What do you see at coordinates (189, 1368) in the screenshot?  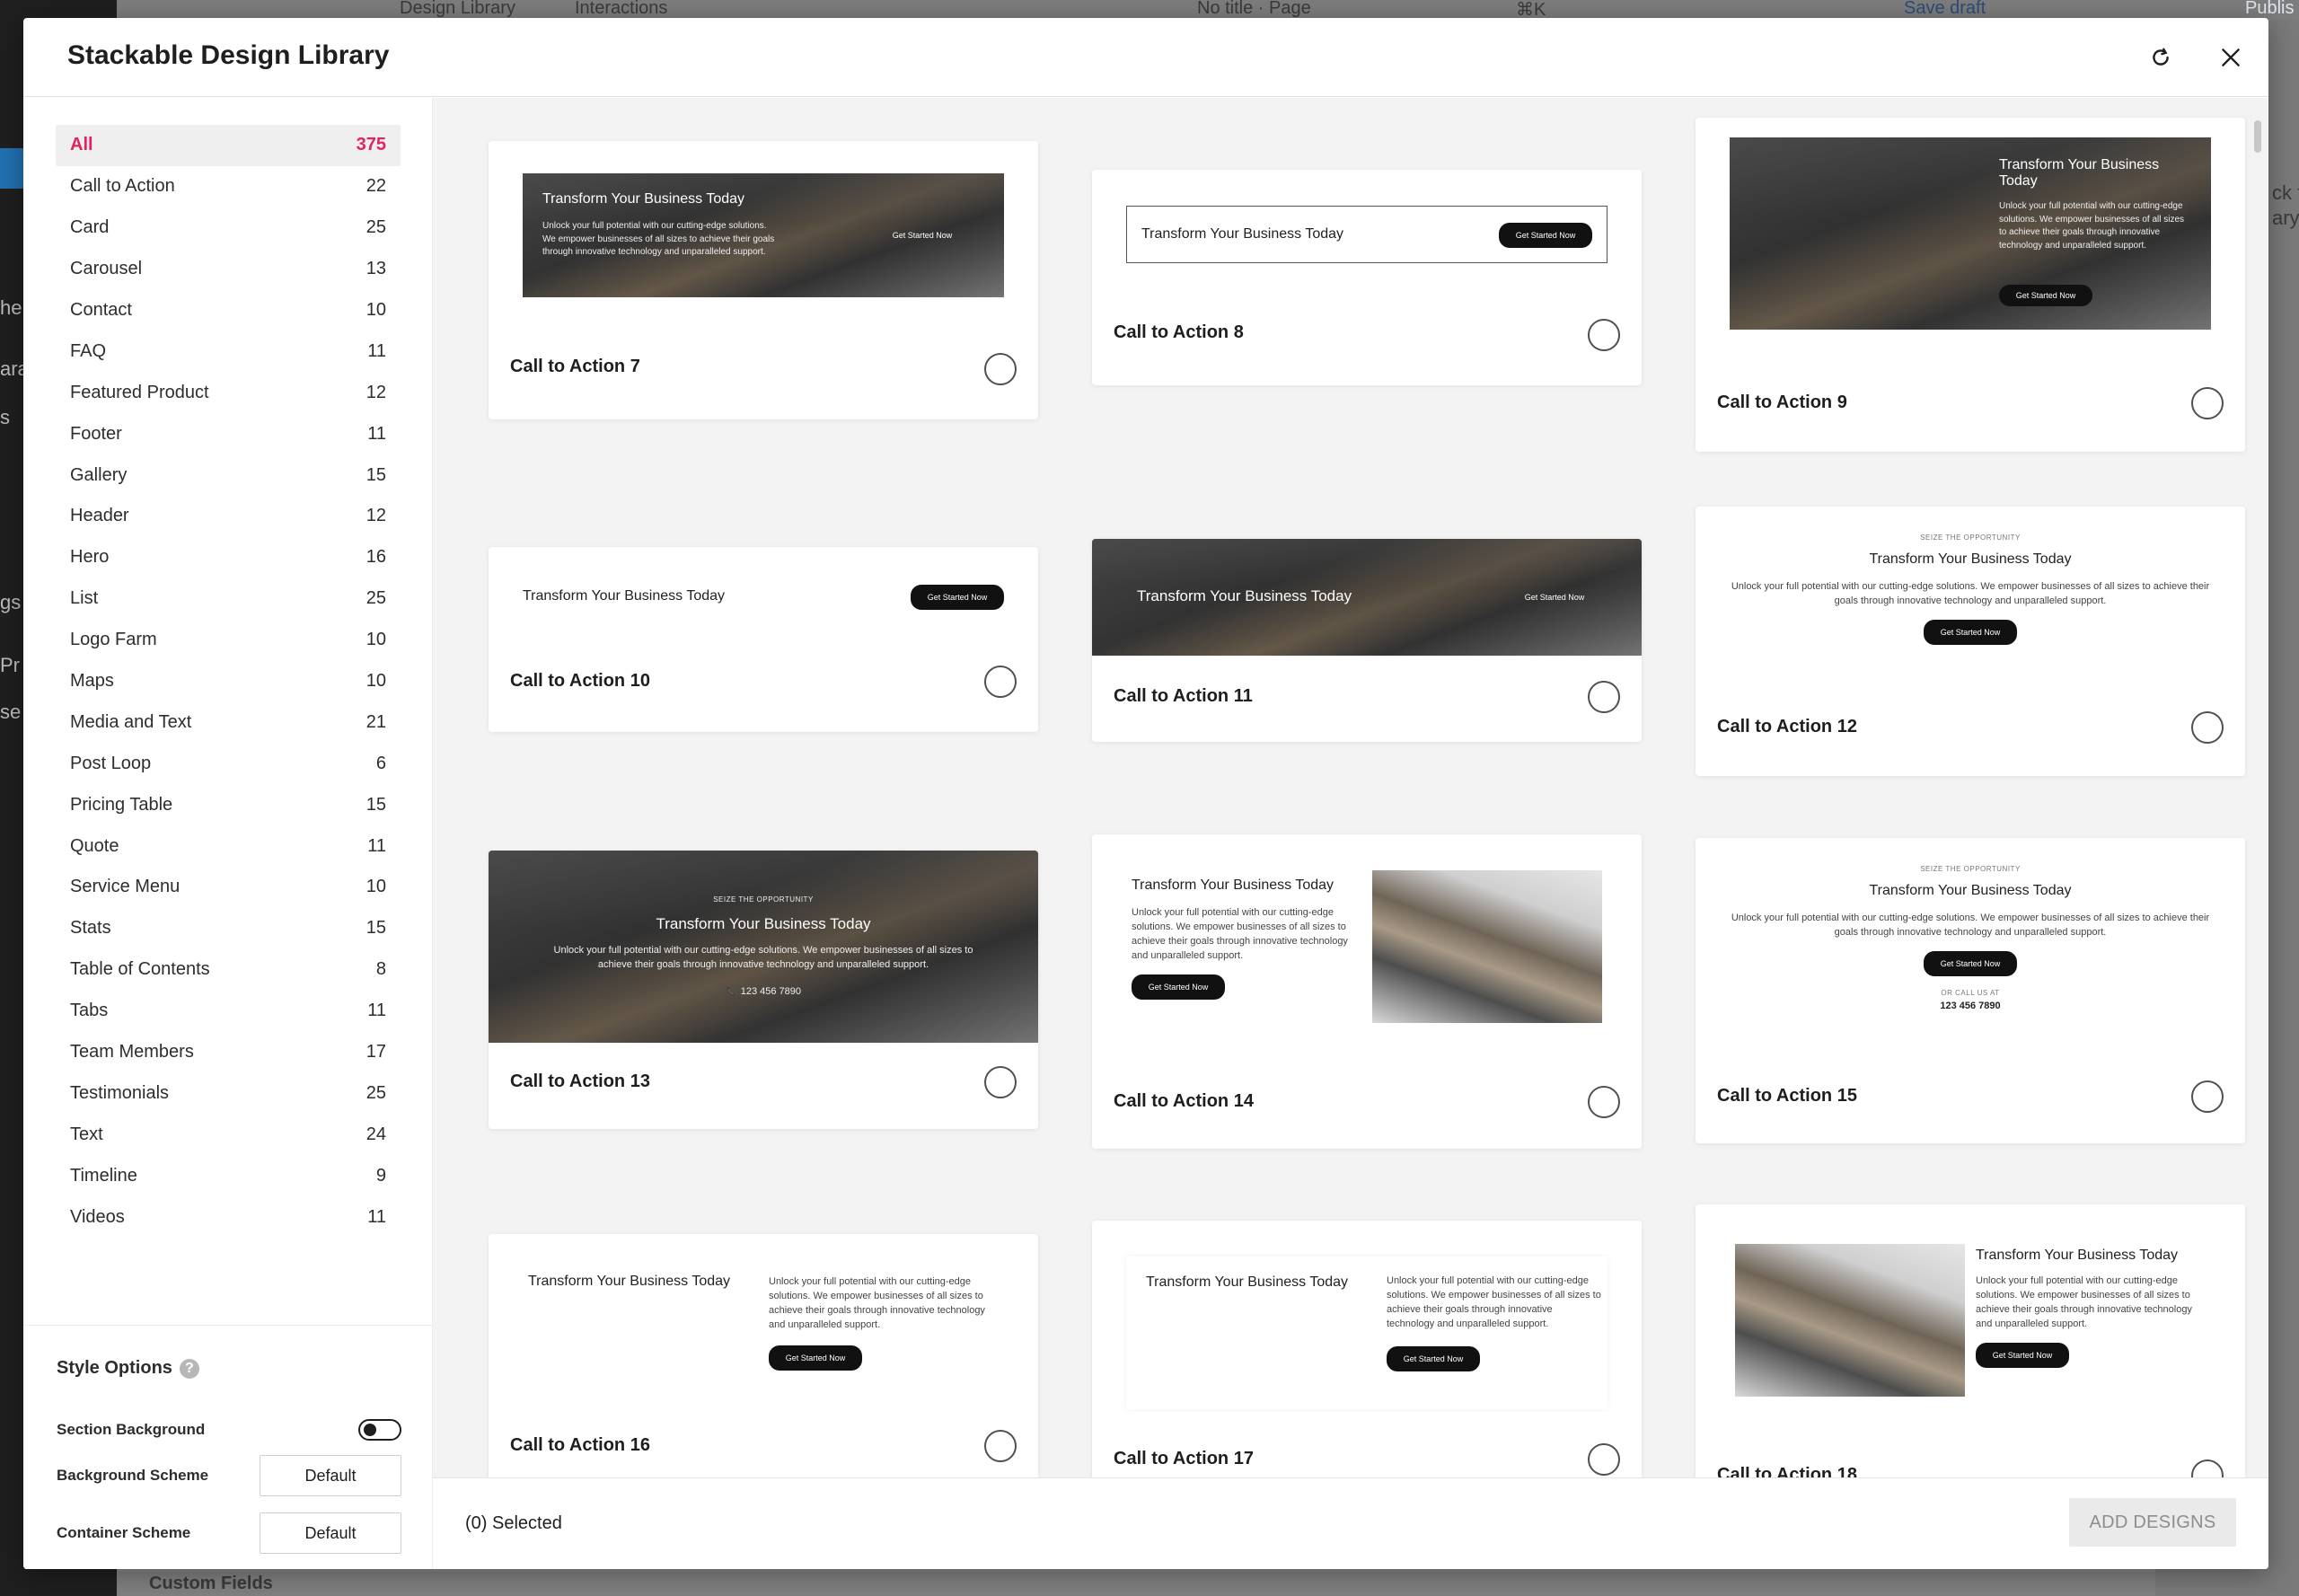 I see `help-icon: ?` at bounding box center [189, 1368].